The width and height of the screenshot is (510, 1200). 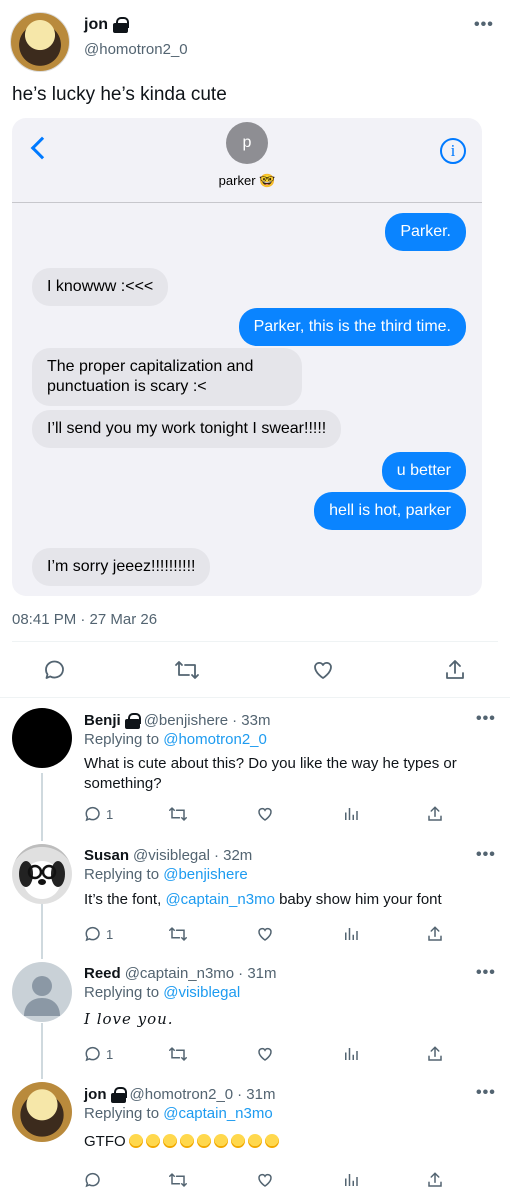 What do you see at coordinates (205, 874) in the screenshot?
I see `mention-link: @benjishere` at bounding box center [205, 874].